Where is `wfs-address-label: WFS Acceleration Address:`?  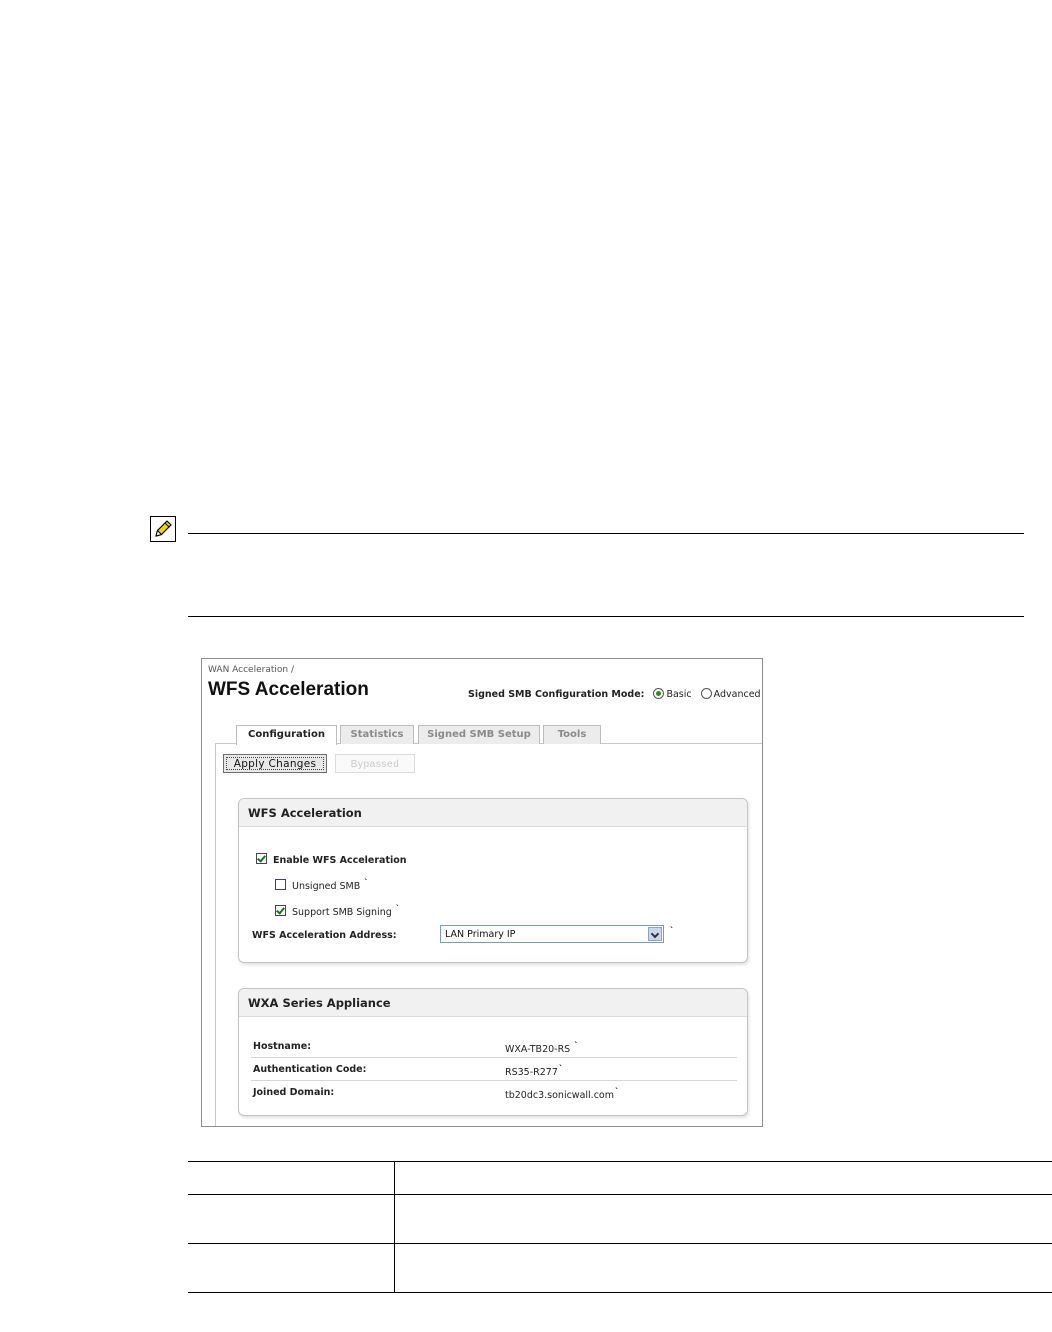
wfs-address-label: WFS Acceleration Address: is located at coordinates (324, 935).